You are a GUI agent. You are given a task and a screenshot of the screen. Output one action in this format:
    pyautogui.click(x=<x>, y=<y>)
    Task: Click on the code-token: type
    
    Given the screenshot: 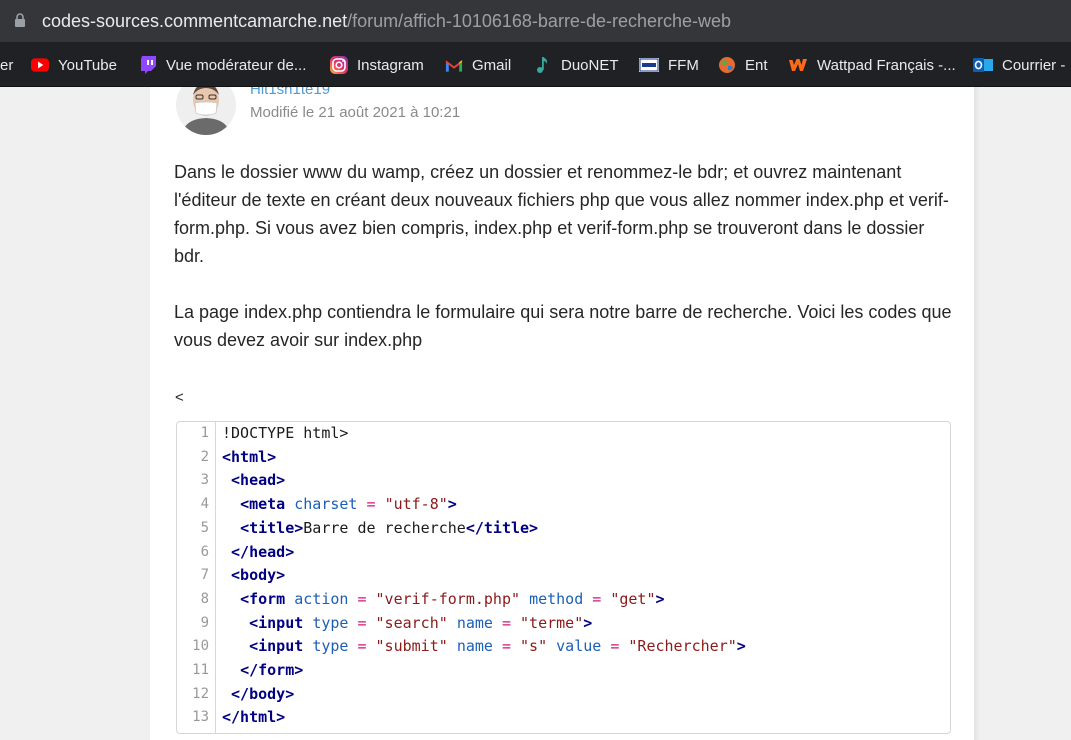 What is the action you would take?
    pyautogui.click(x=330, y=622)
    